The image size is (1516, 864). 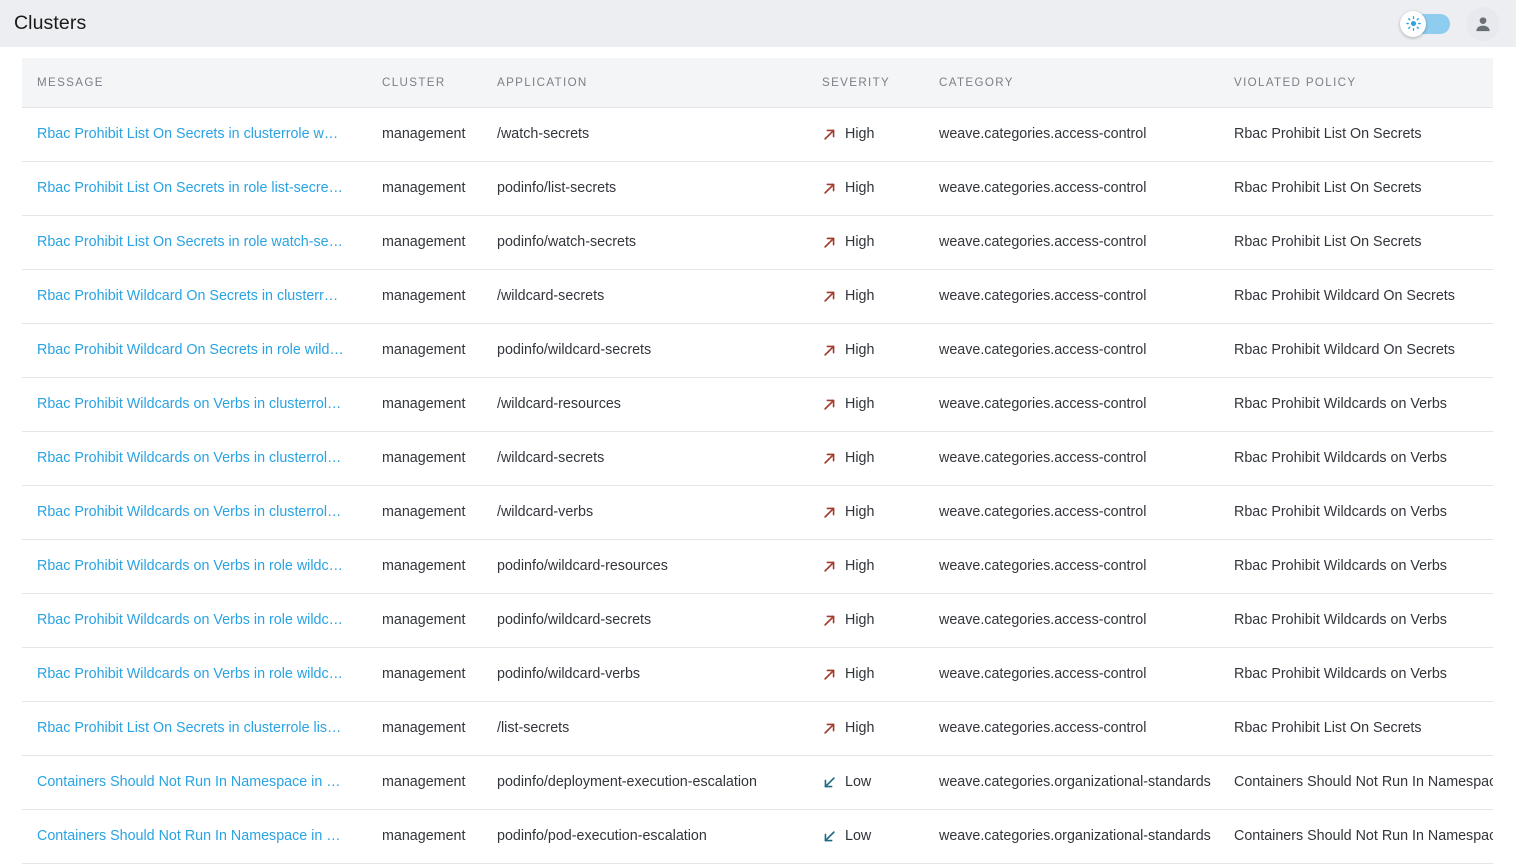 I want to click on cell-application: podinfo/wildcard-resources, so click(x=644, y=566).